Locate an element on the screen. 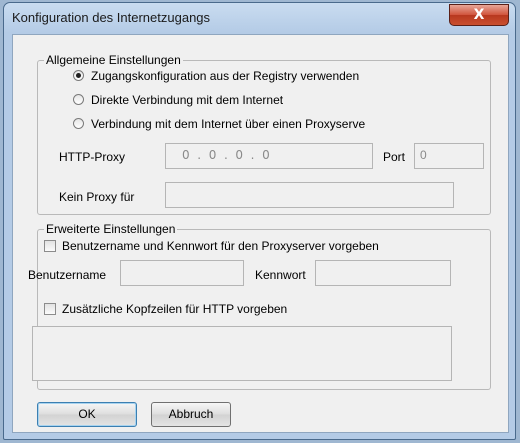  credentials-checkbox is located at coordinates (50, 246).